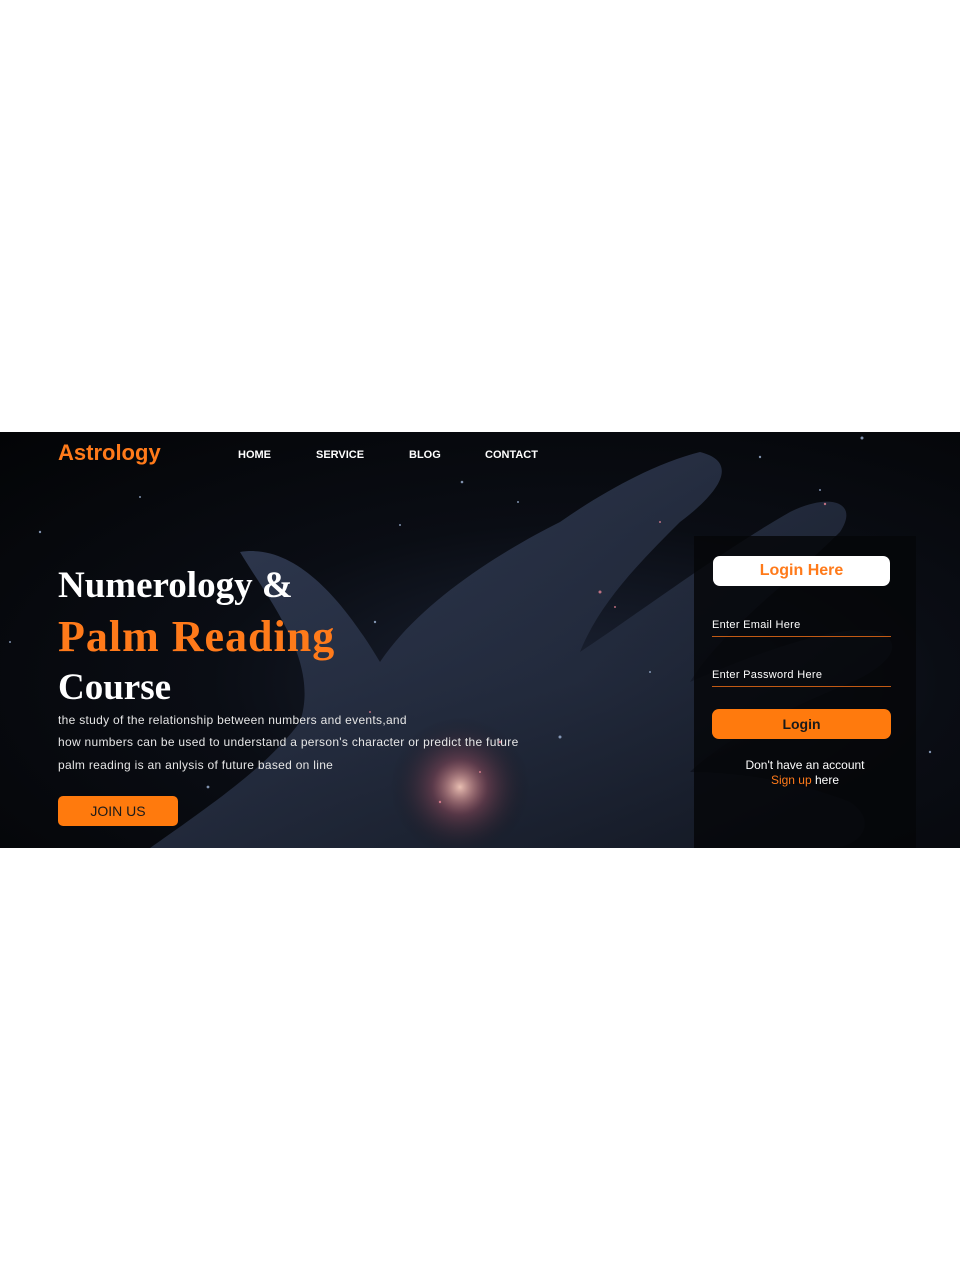 The image size is (960, 1280). I want to click on hero-title-line3: Course, so click(115, 687).